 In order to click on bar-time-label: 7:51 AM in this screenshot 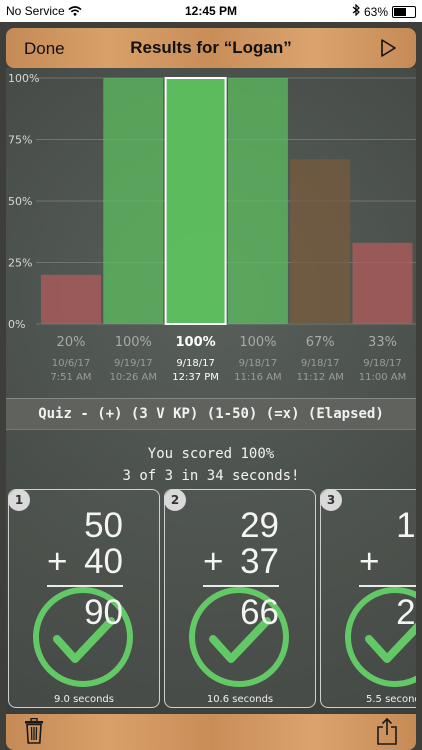, I will do `click(70, 377)`.